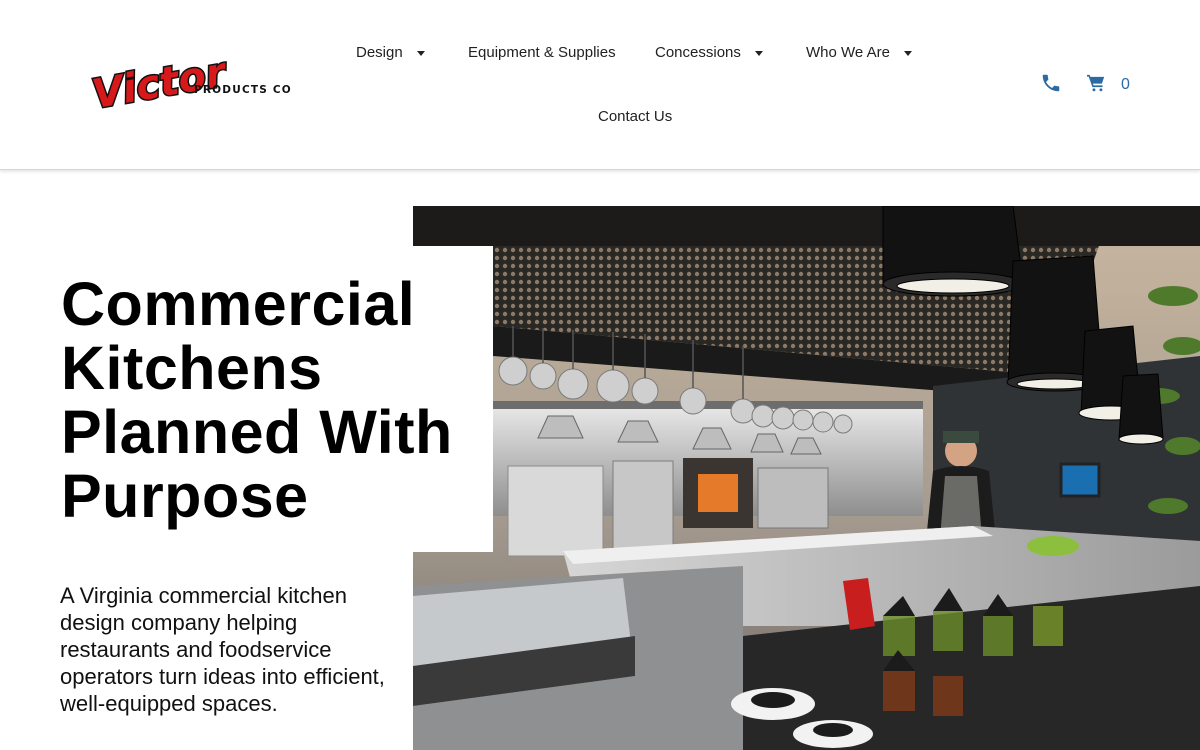 Image resolution: width=1200 pixels, height=750 pixels. I want to click on nav-design-label: Design, so click(379, 52).